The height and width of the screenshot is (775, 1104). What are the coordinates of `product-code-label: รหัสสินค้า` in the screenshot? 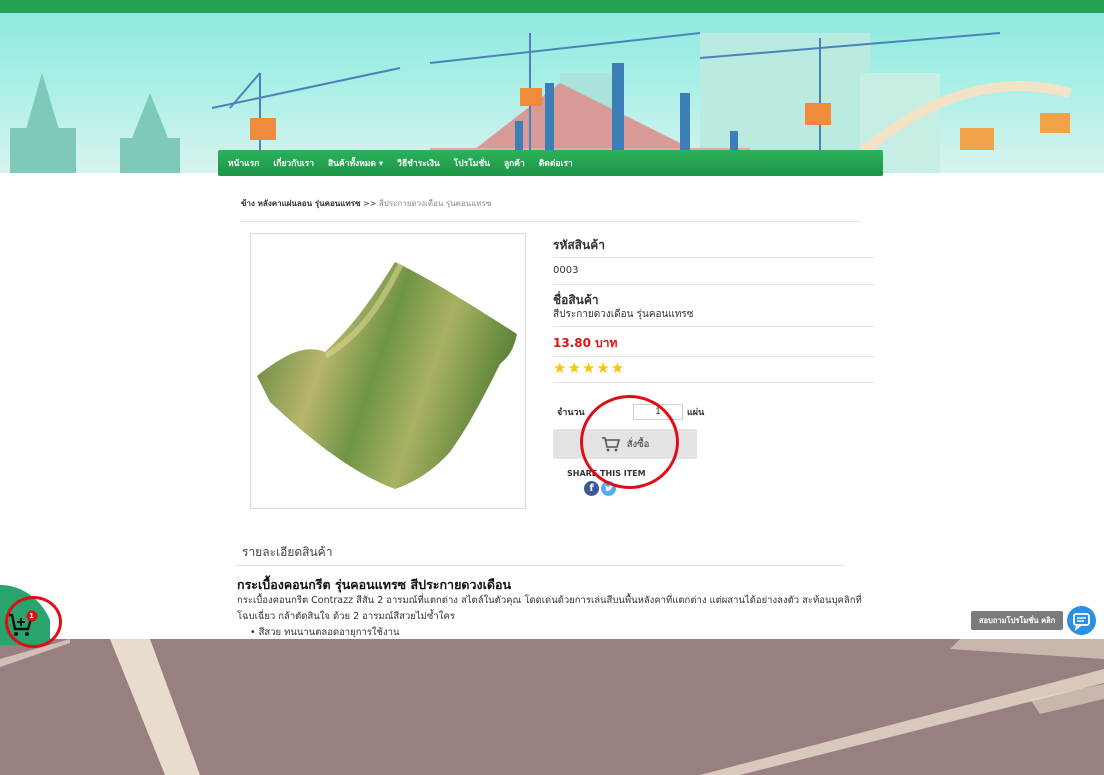 It's located at (579, 245).